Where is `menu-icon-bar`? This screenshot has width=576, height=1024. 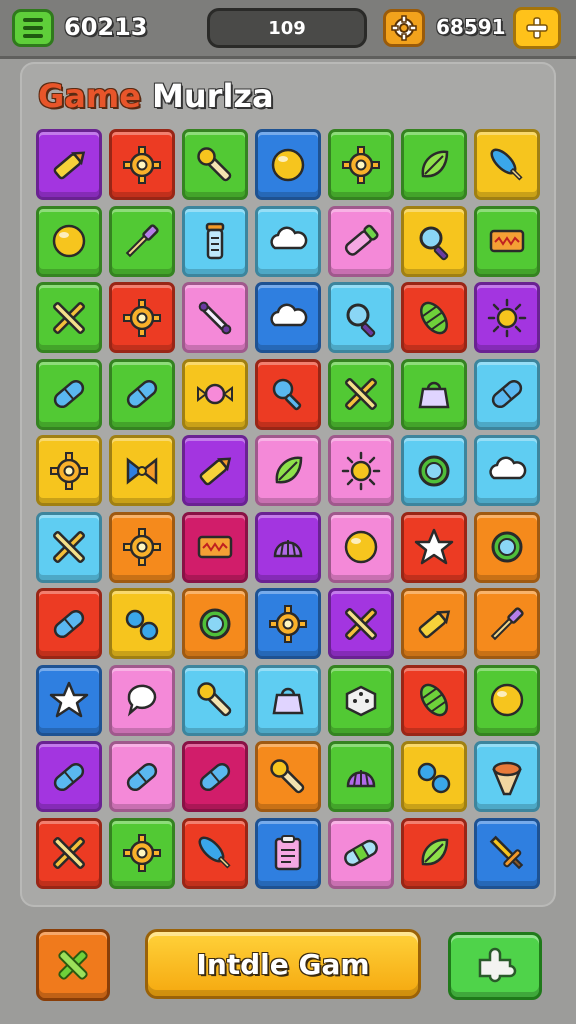 menu-icon-bar is located at coordinates (33, 36).